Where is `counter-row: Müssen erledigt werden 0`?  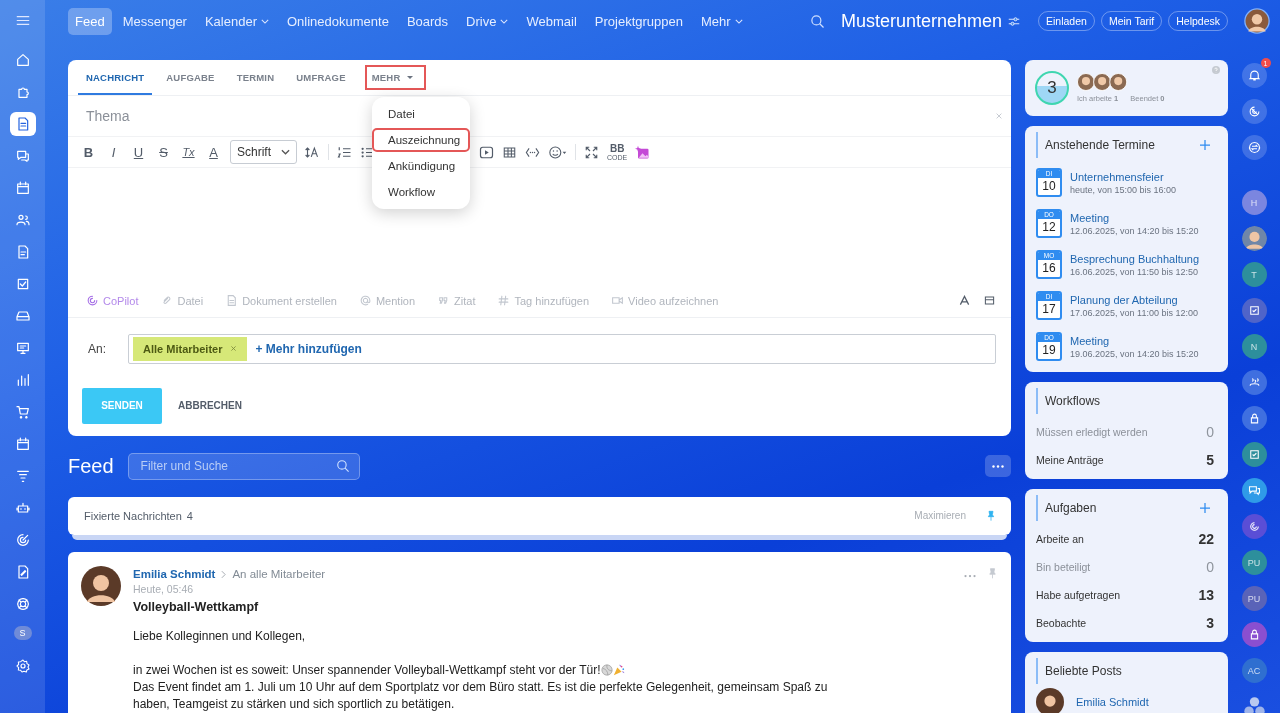
counter-row: Müssen erledigt werden 0 is located at coordinates (1127, 432).